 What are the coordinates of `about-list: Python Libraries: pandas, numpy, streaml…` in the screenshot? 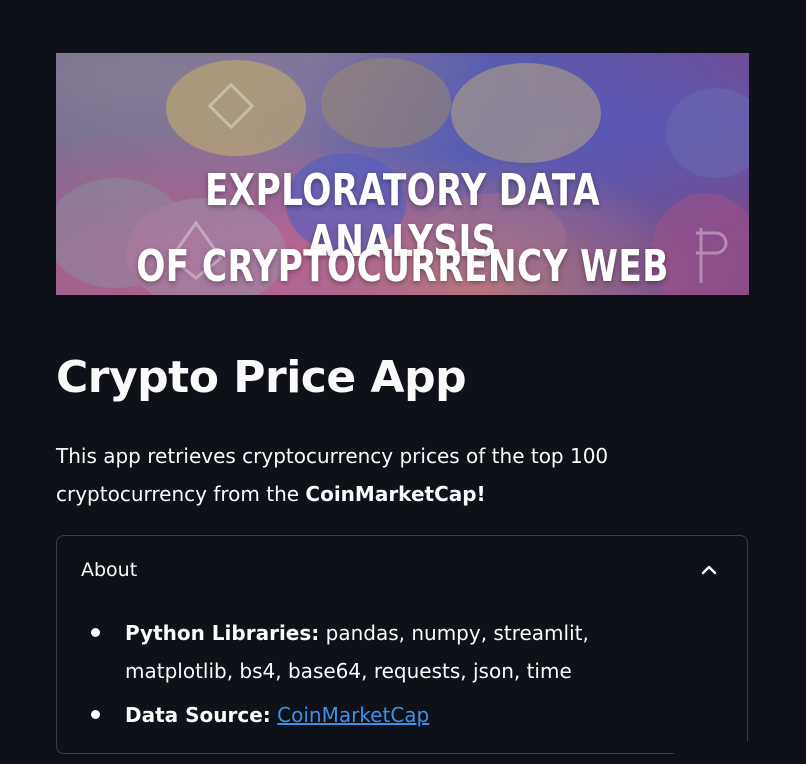 It's located at (391, 677).